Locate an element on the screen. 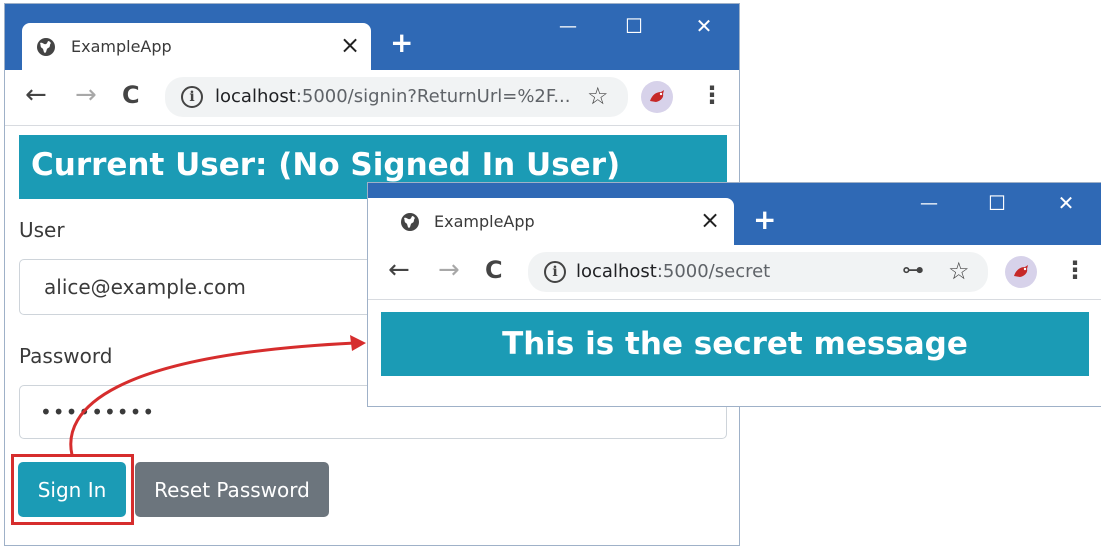 The image size is (1101, 546). sign-in-highlight is located at coordinates (72, 489).